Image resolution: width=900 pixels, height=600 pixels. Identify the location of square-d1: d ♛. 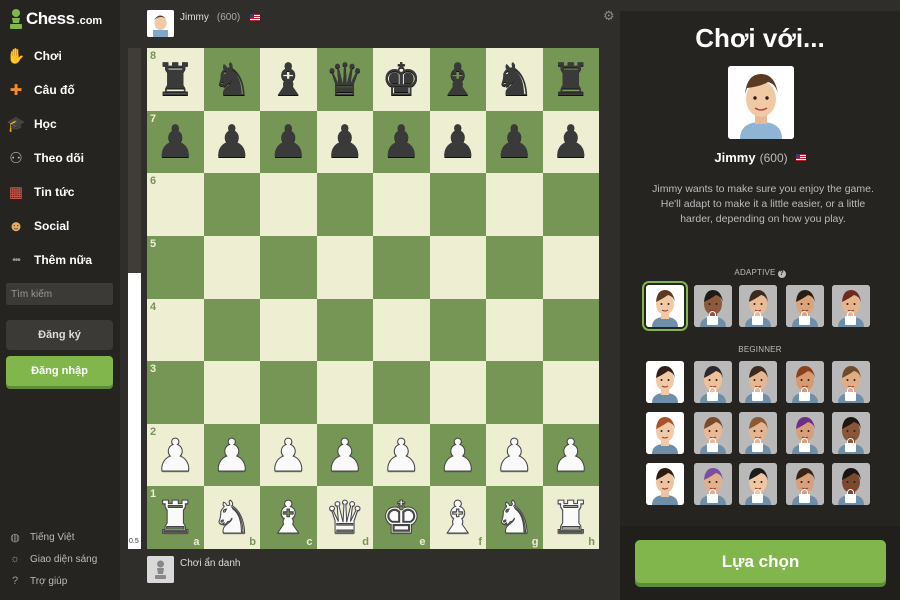
(344, 517).